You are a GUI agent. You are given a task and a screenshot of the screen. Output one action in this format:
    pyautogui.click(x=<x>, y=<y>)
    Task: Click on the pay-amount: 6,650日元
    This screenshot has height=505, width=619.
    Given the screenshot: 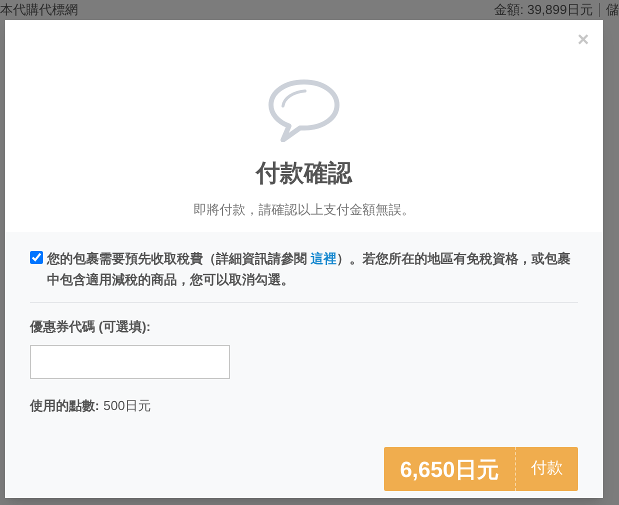 What is the action you would take?
    pyautogui.click(x=450, y=469)
    